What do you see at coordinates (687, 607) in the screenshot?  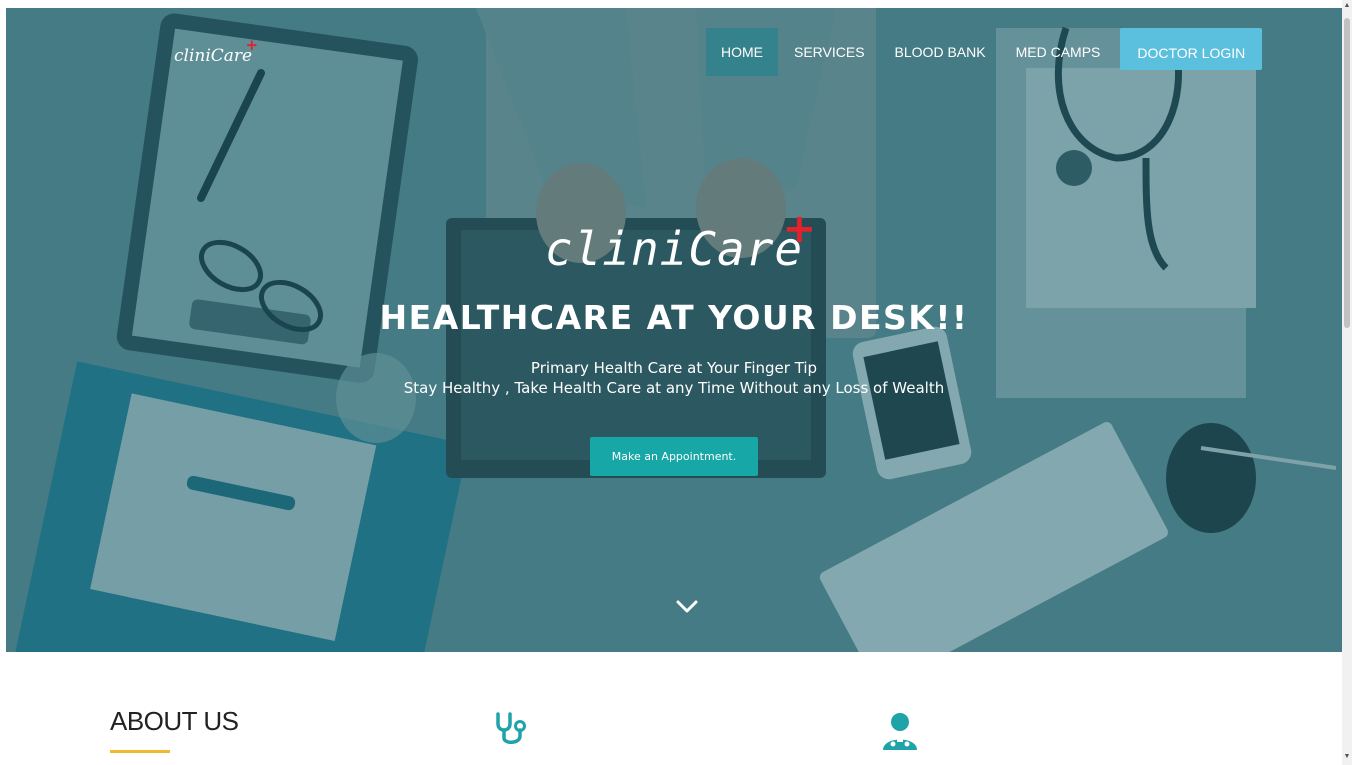 I see `chevron-down-icon` at bounding box center [687, 607].